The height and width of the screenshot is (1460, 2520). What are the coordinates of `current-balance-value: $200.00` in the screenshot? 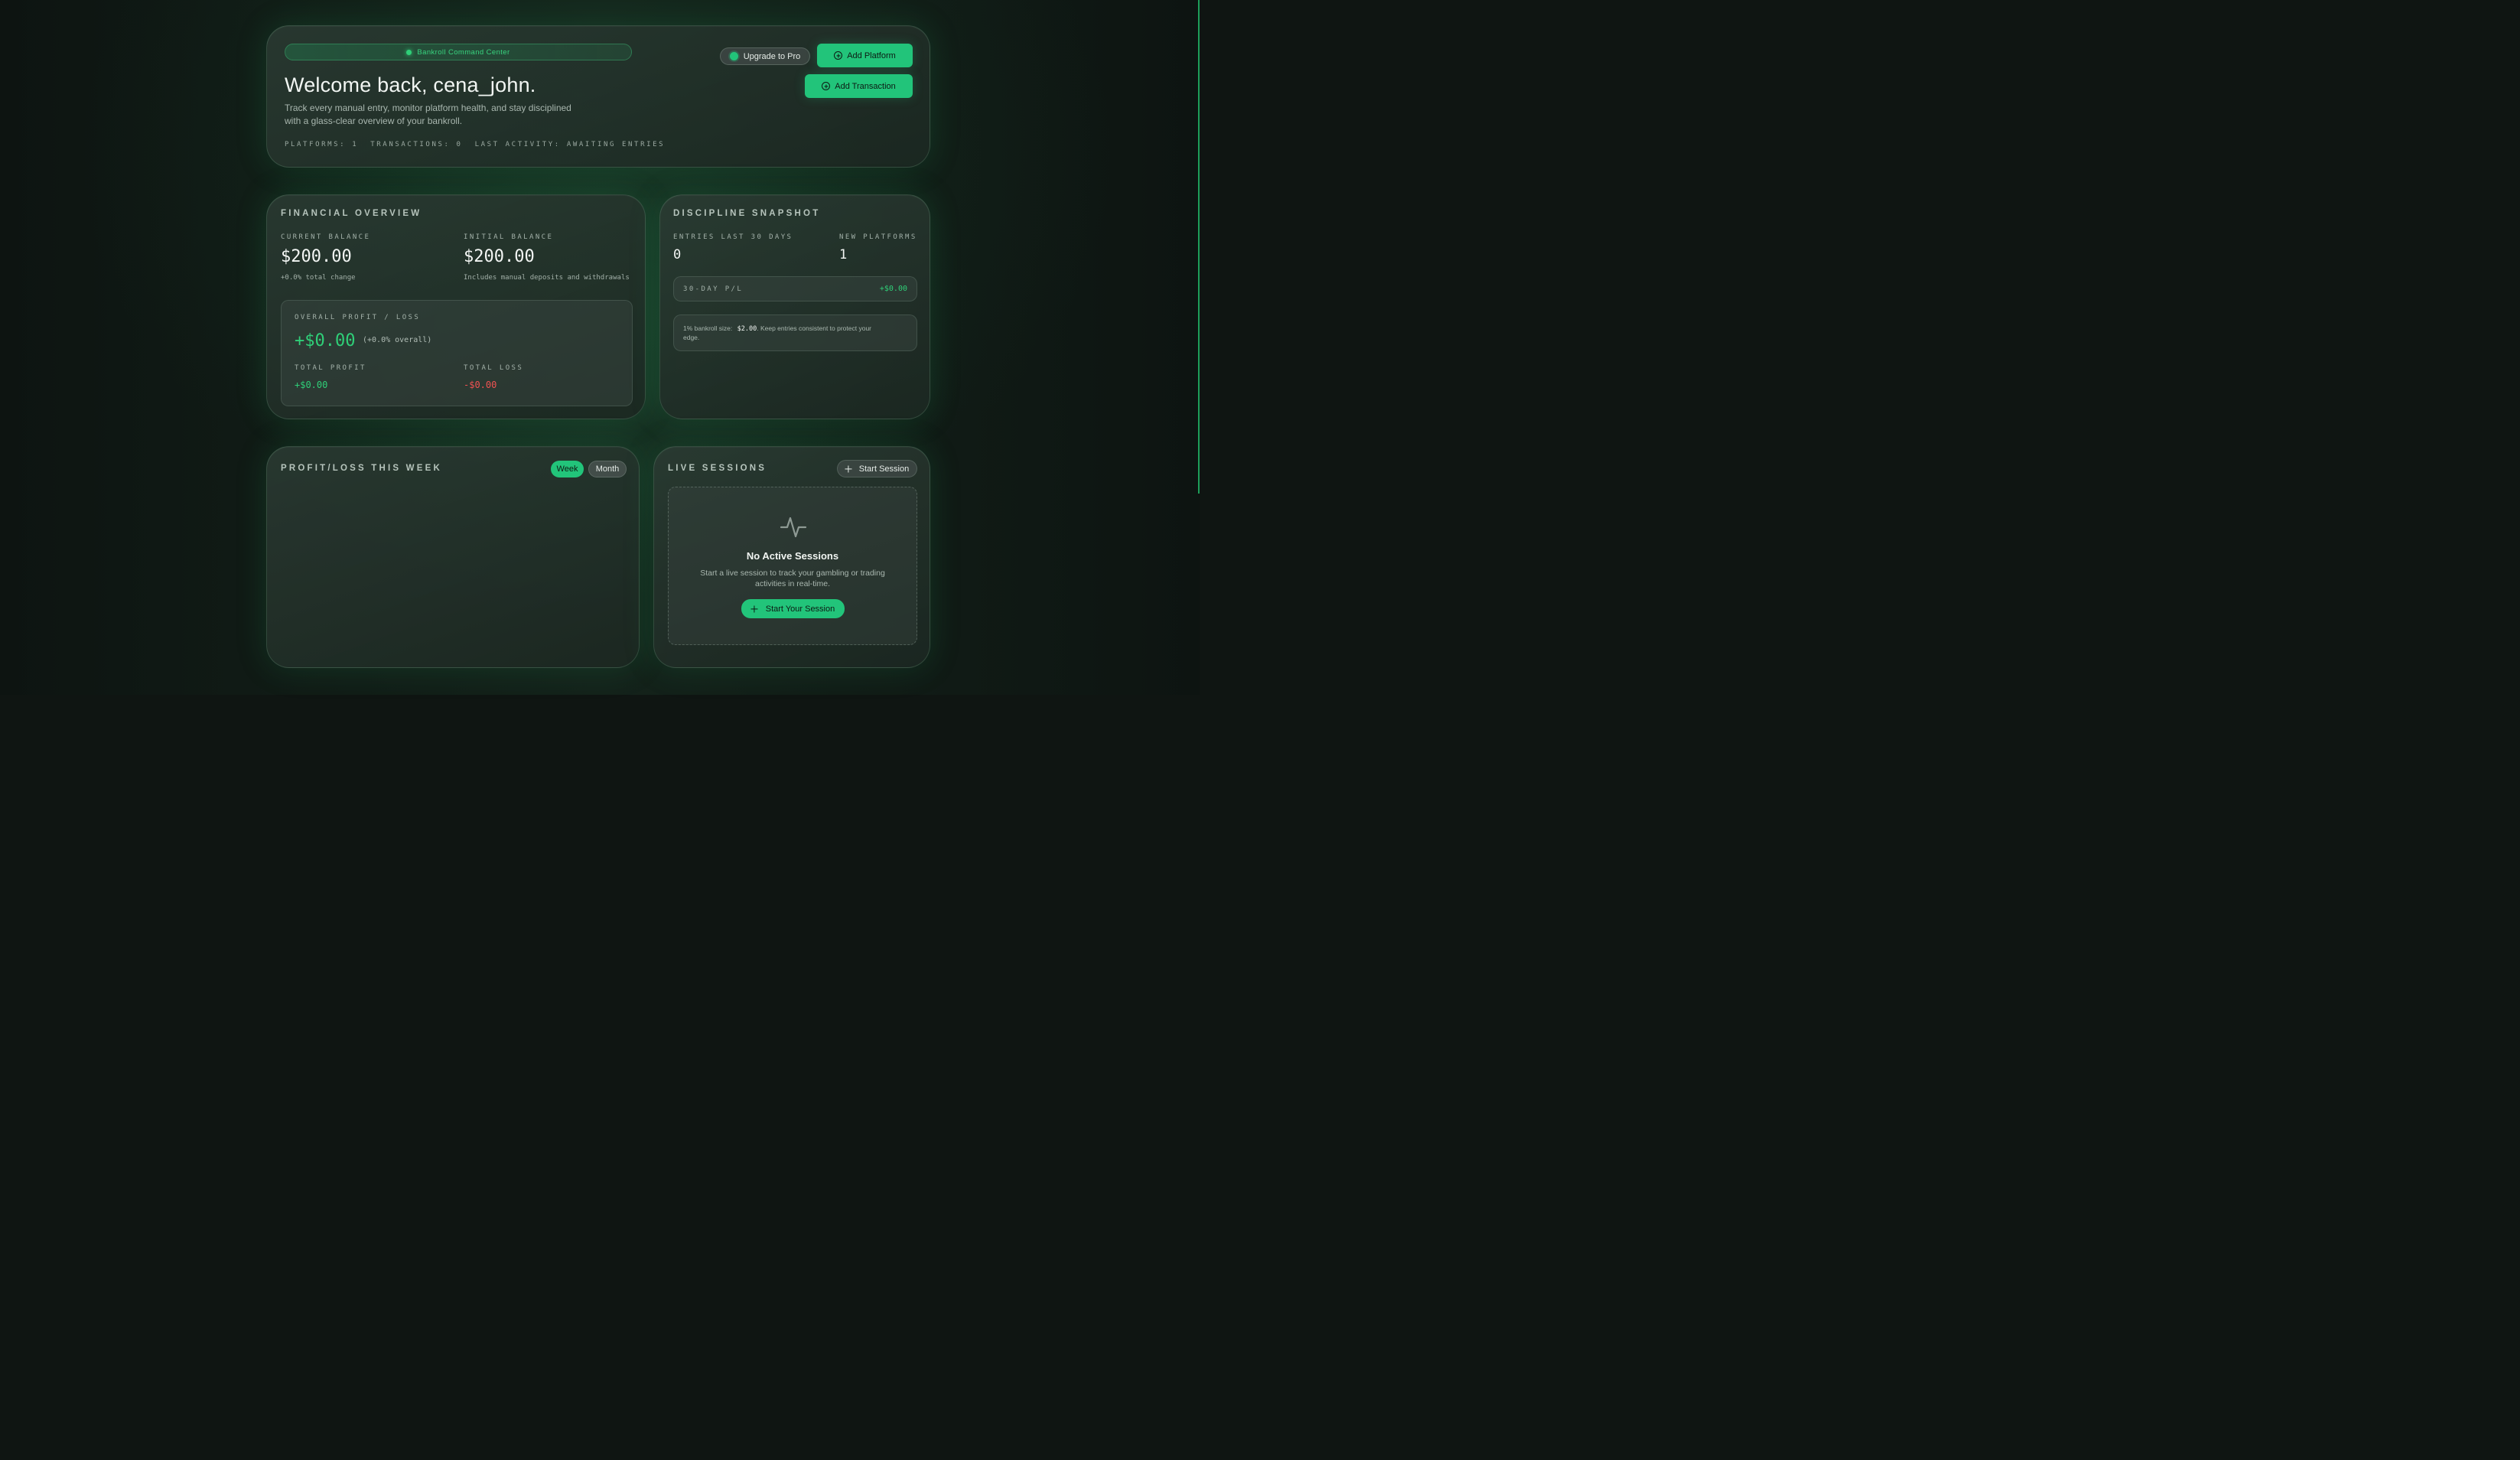 It's located at (316, 256).